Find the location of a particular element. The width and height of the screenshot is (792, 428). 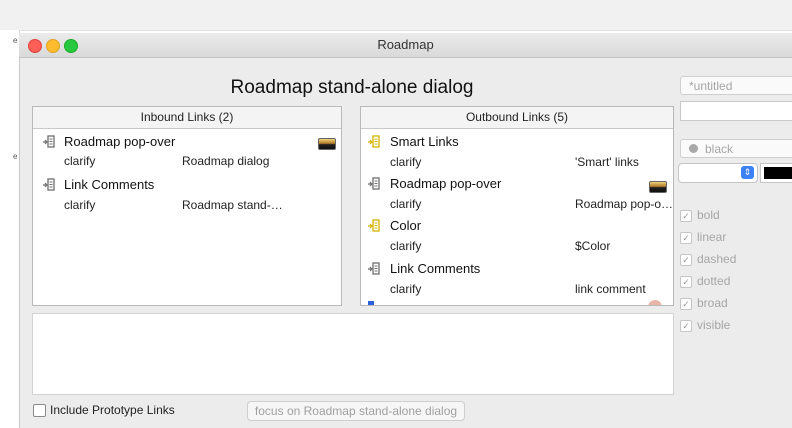

inbound-item-title: Link Comments is located at coordinates (109, 184).